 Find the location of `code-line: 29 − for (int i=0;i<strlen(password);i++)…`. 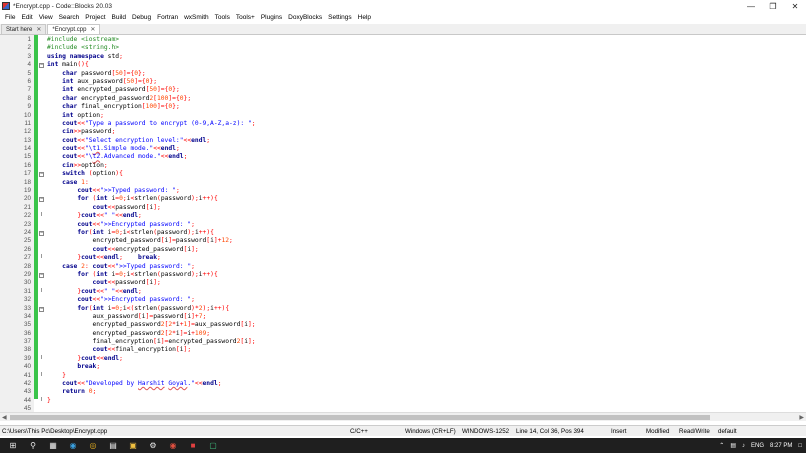

code-line: 29 − for (int i=0;i<strlen(password);i++)… is located at coordinates (415, 275).